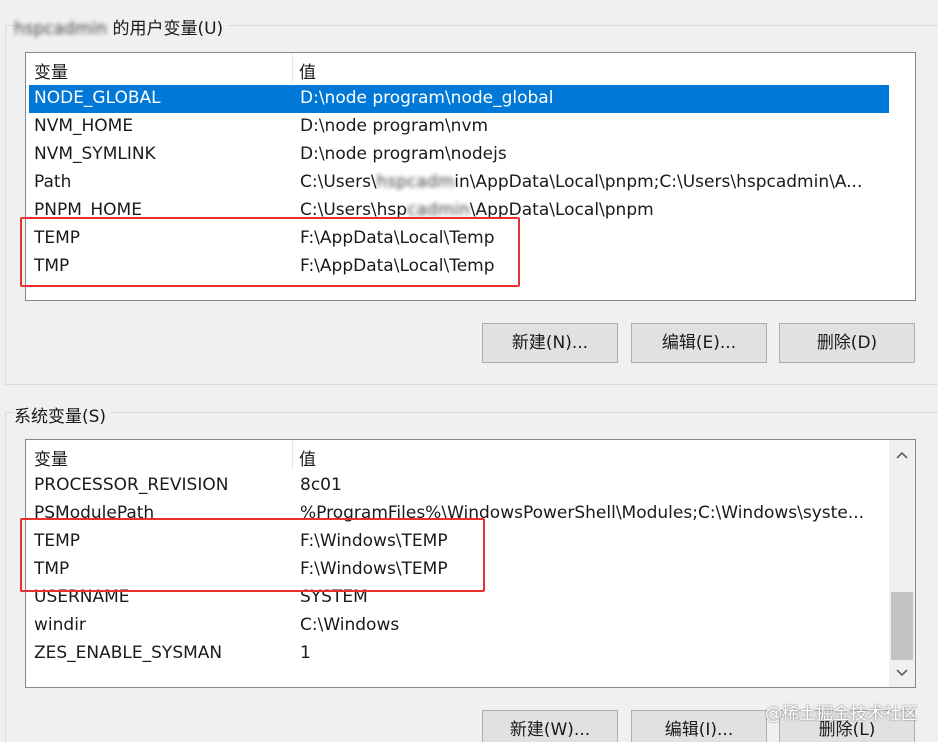 This screenshot has height=742, width=938. I want to click on highlight-box-system-temp, so click(252, 555).